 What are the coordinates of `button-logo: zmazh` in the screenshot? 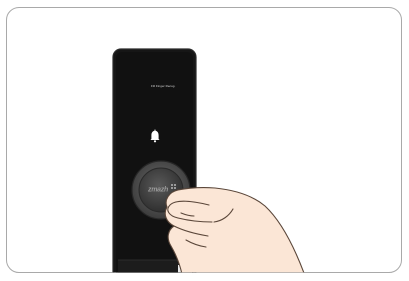 It's located at (157, 190).